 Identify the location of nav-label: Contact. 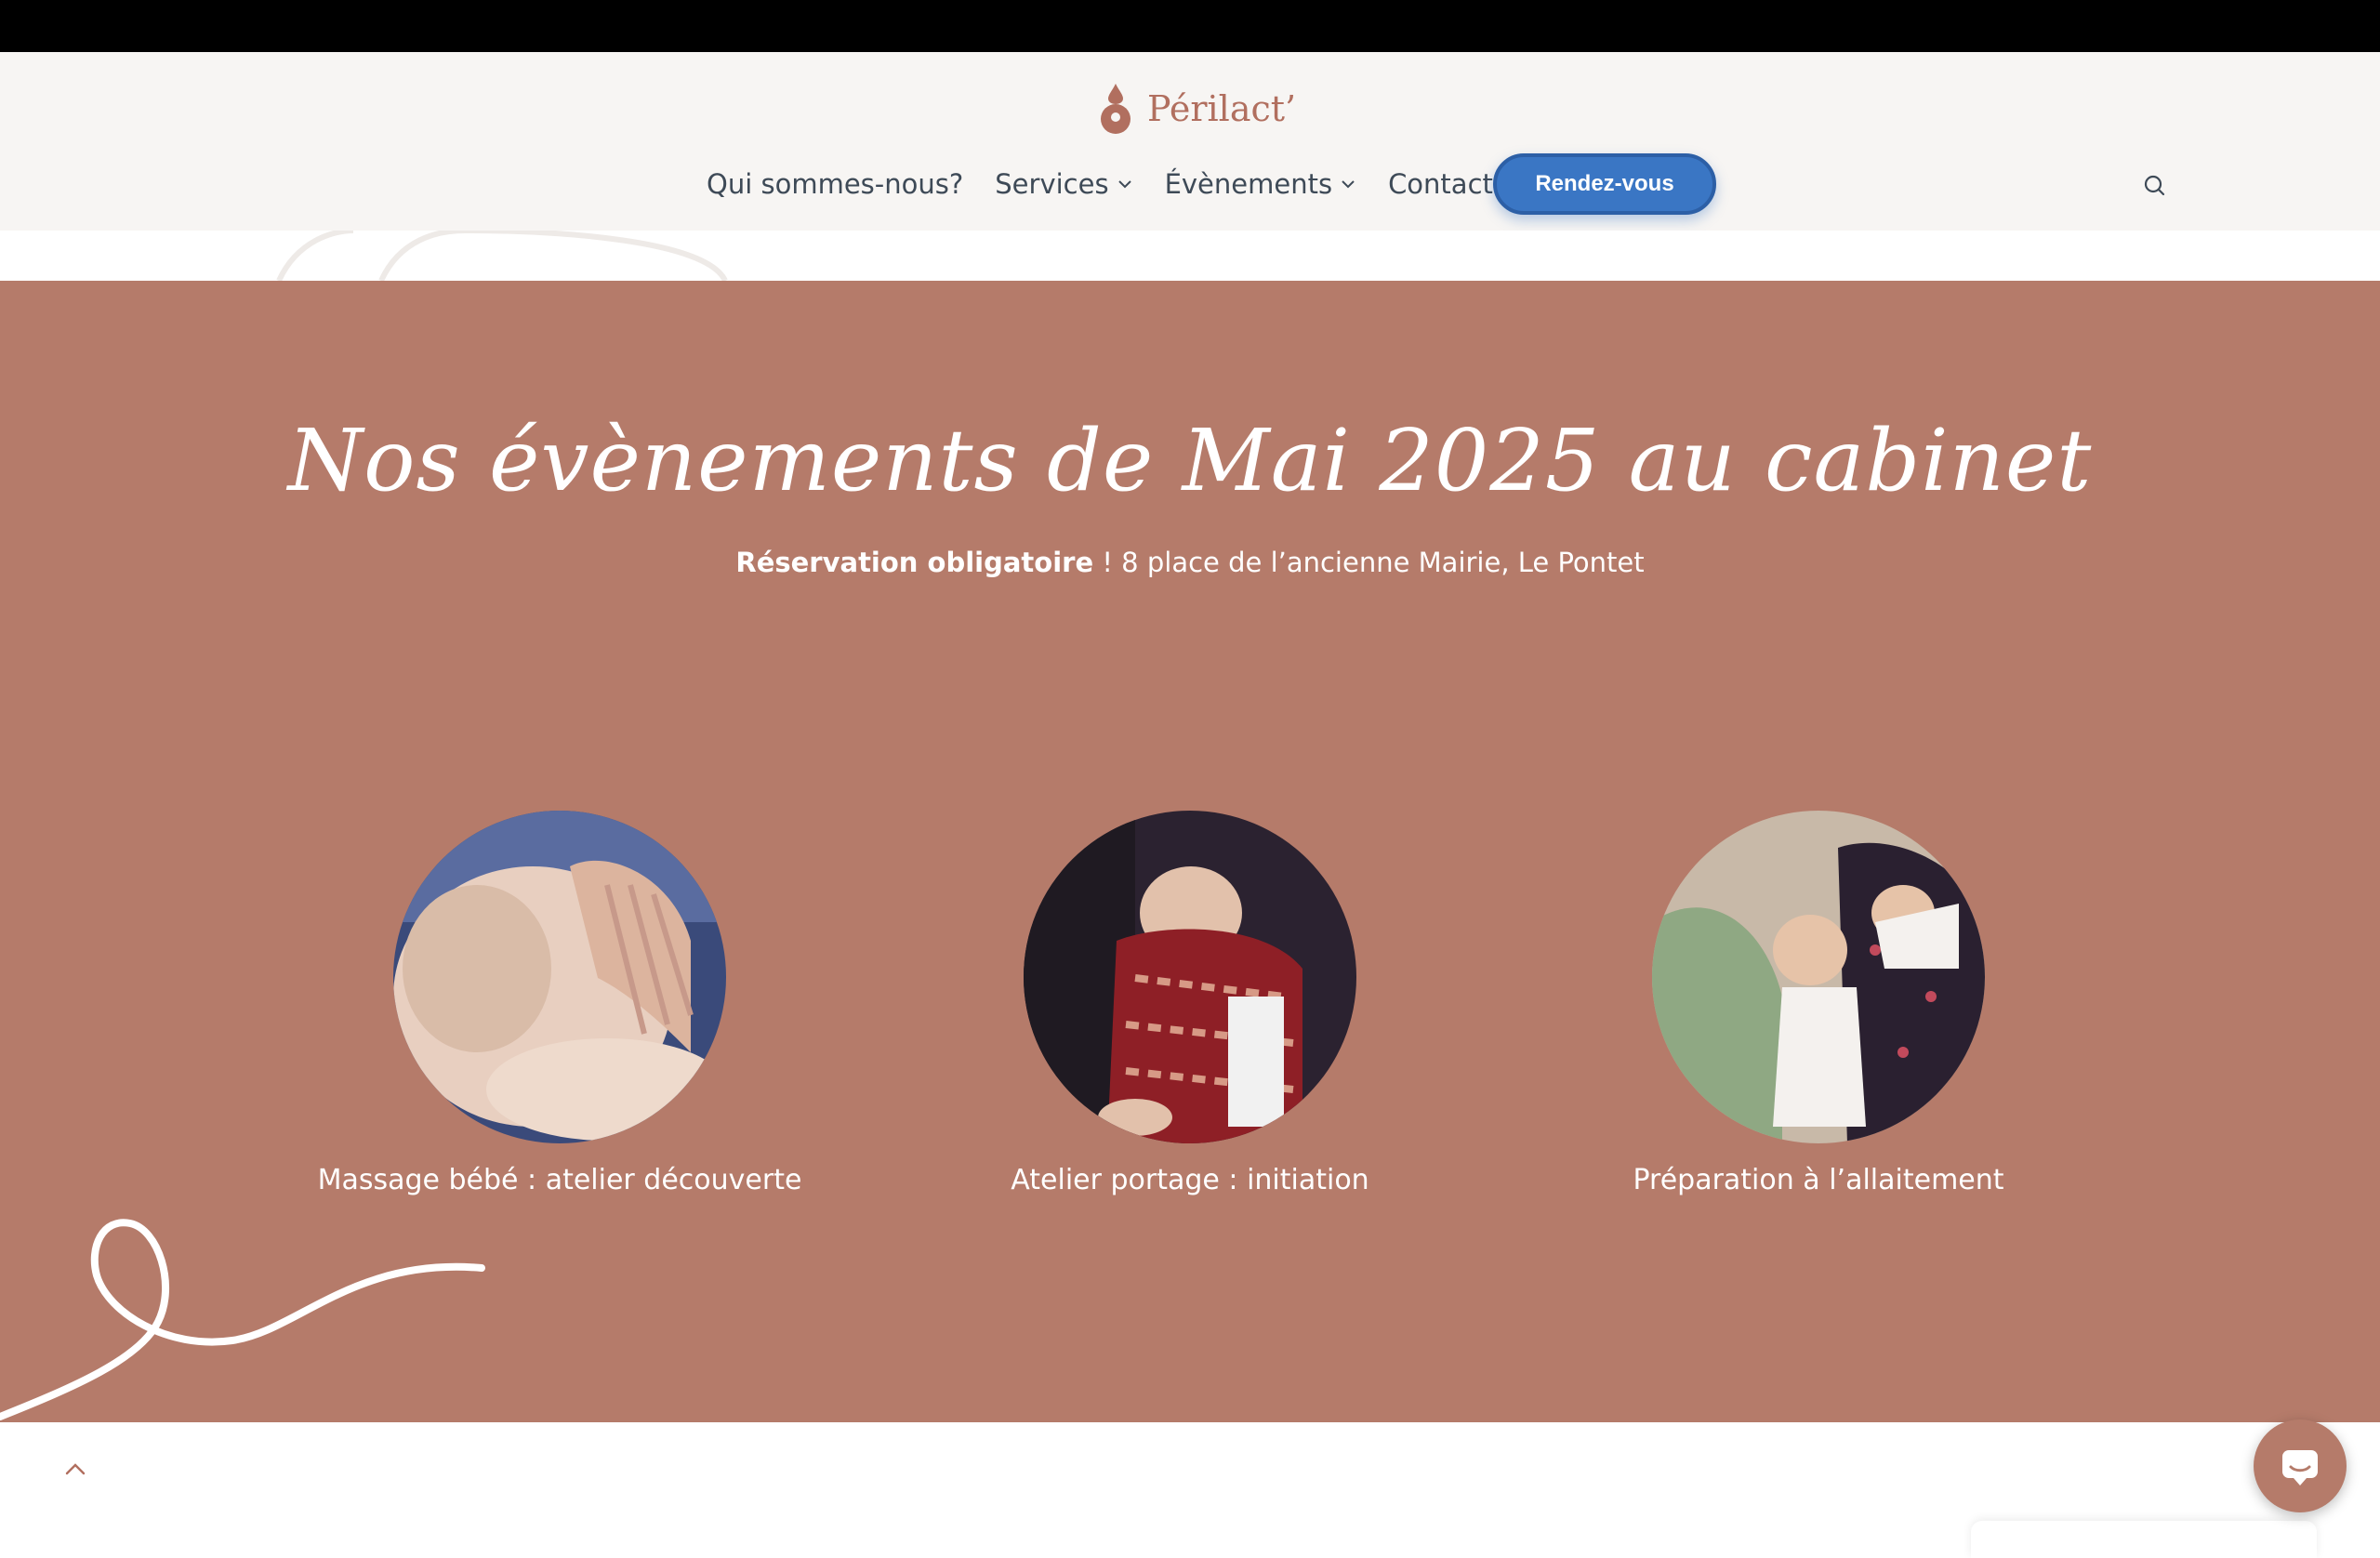
(1440, 184).